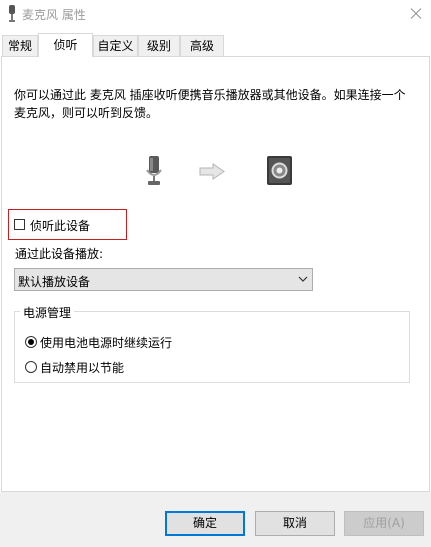 This screenshot has width=431, height=547. I want to click on speaker-icon, so click(279, 170).